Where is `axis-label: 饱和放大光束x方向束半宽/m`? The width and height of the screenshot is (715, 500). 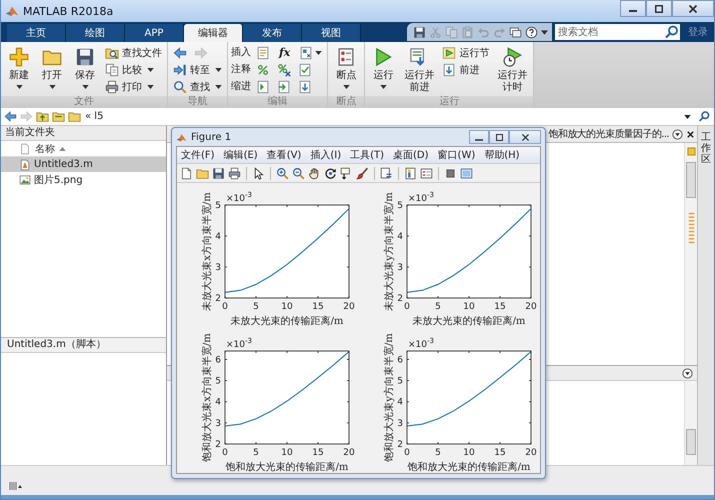 axis-label: 饱和放大光束x方向束半宽/m is located at coordinates (207, 397).